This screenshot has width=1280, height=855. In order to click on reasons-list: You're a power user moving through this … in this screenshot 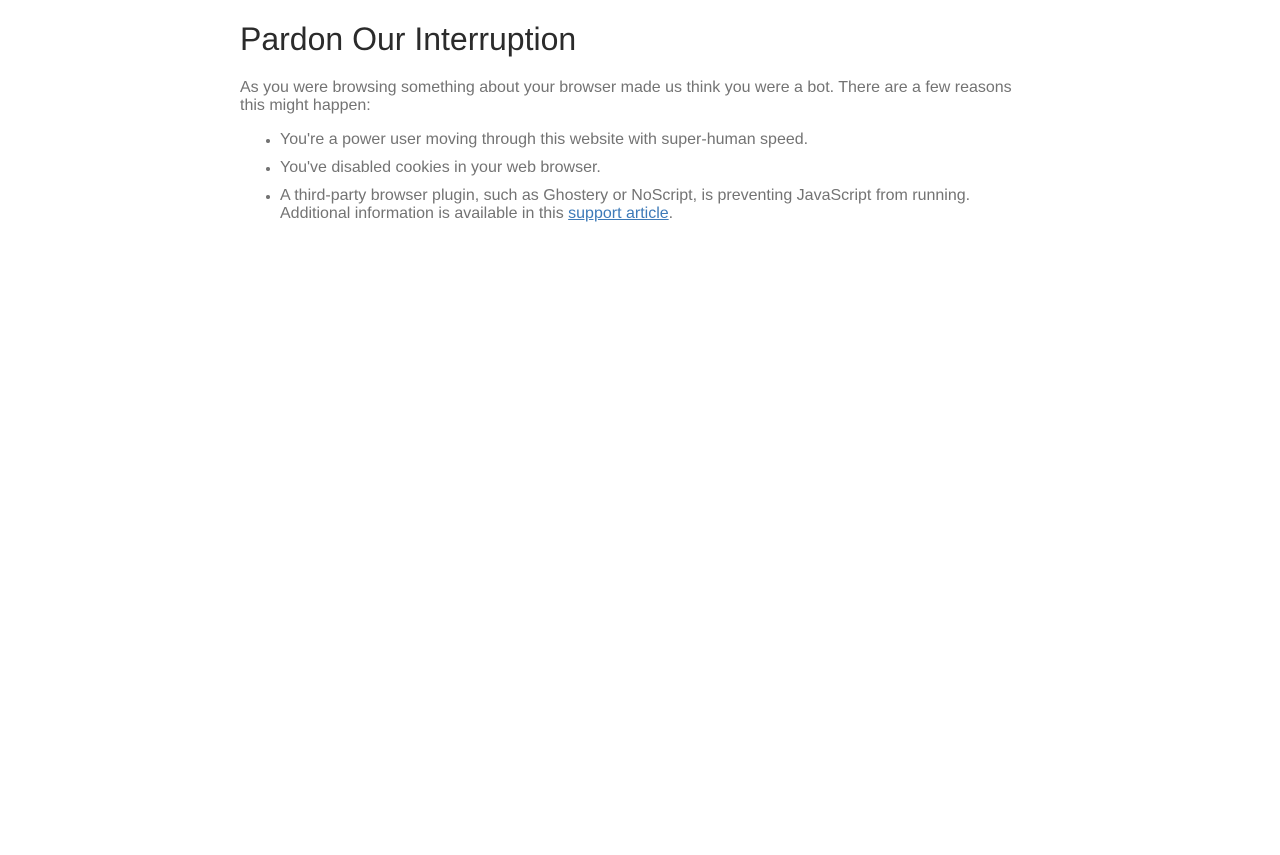, I will do `click(635, 177)`.